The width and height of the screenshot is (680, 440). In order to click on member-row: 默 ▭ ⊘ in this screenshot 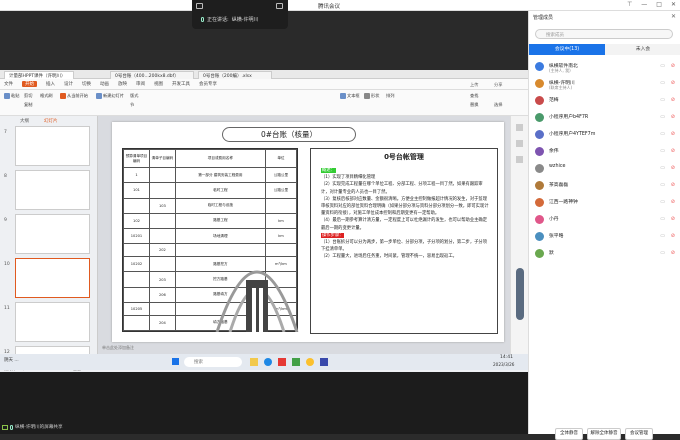, I will do `click(604, 254)`.